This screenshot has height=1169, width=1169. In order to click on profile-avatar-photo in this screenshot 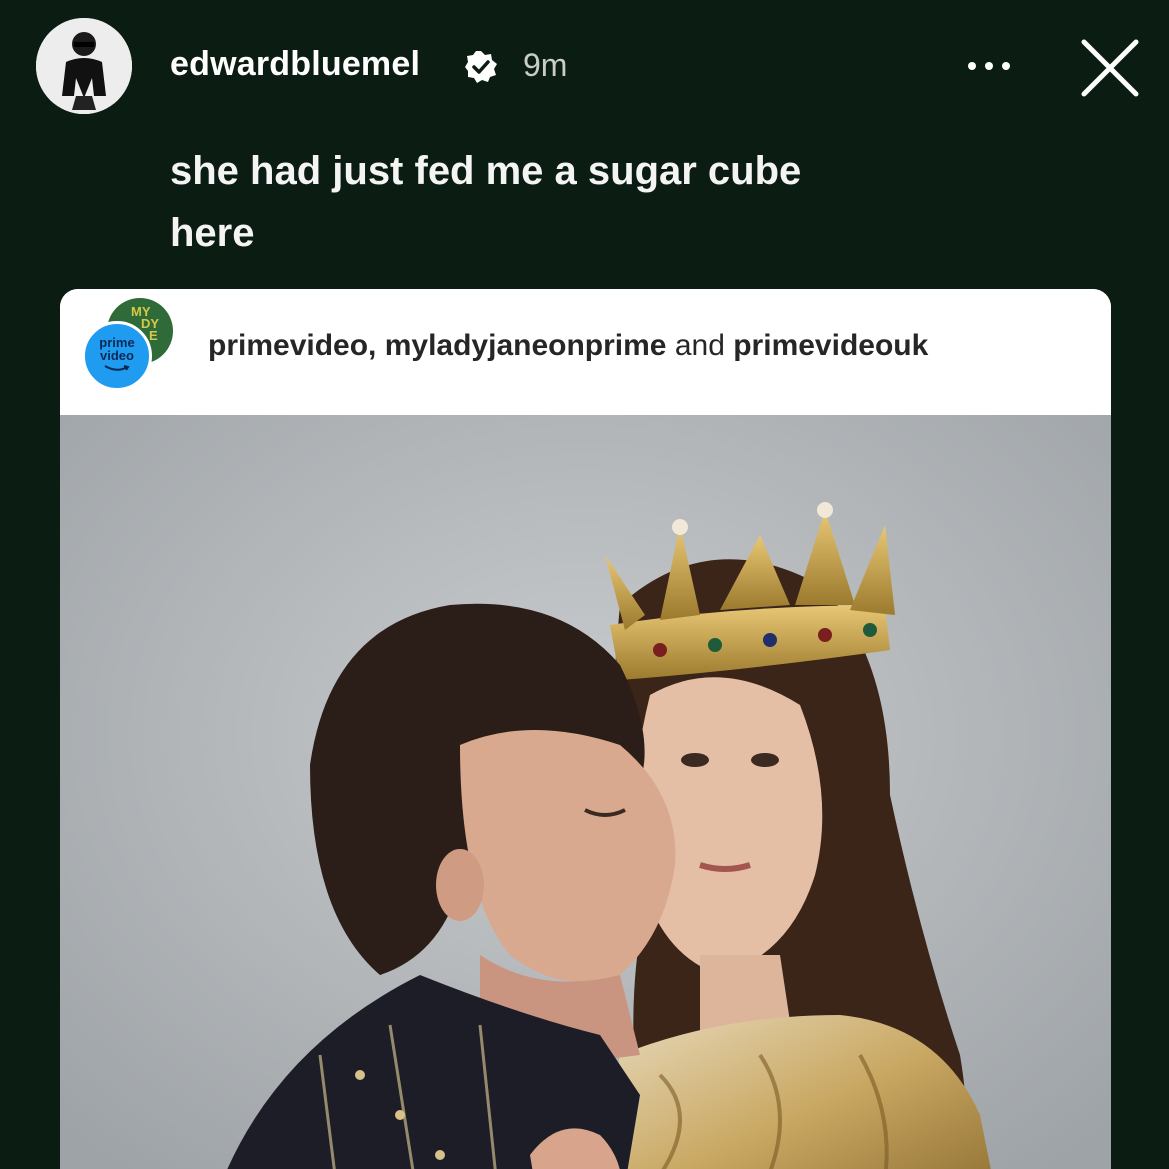, I will do `click(84, 66)`.